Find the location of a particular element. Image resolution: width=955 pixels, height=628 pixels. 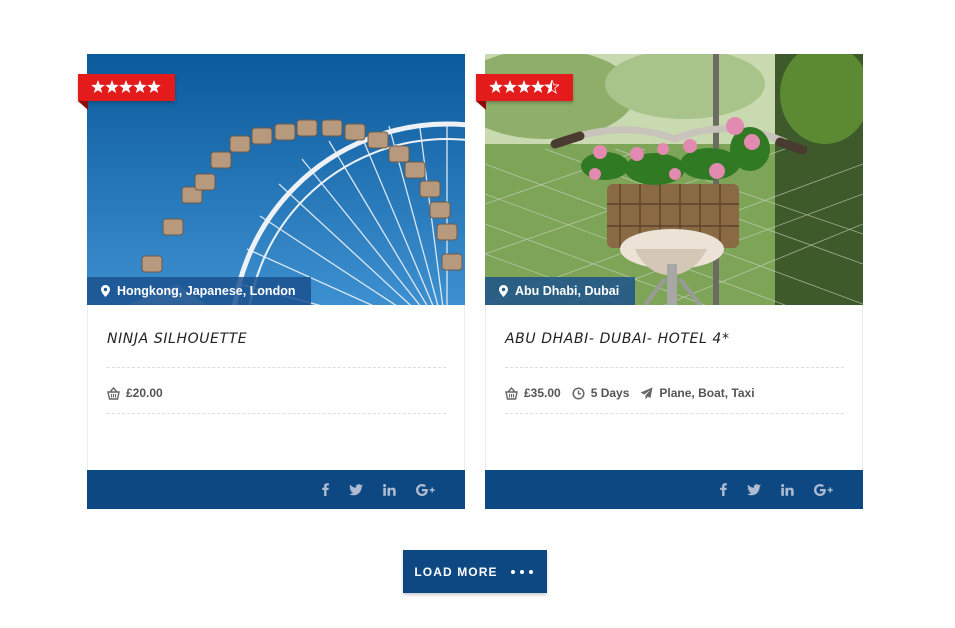

location-tag: Abu Dhabi, Dubai is located at coordinates (560, 291).